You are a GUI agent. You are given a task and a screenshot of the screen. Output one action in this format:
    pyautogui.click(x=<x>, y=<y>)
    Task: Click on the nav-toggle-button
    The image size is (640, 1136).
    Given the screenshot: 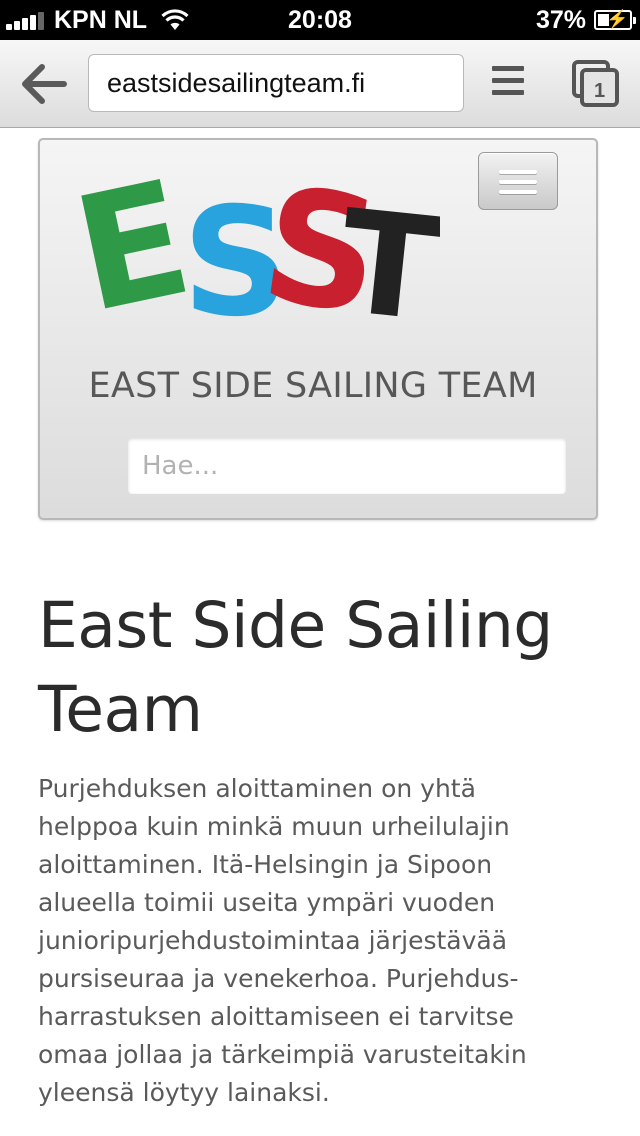 What is the action you would take?
    pyautogui.click(x=518, y=181)
    